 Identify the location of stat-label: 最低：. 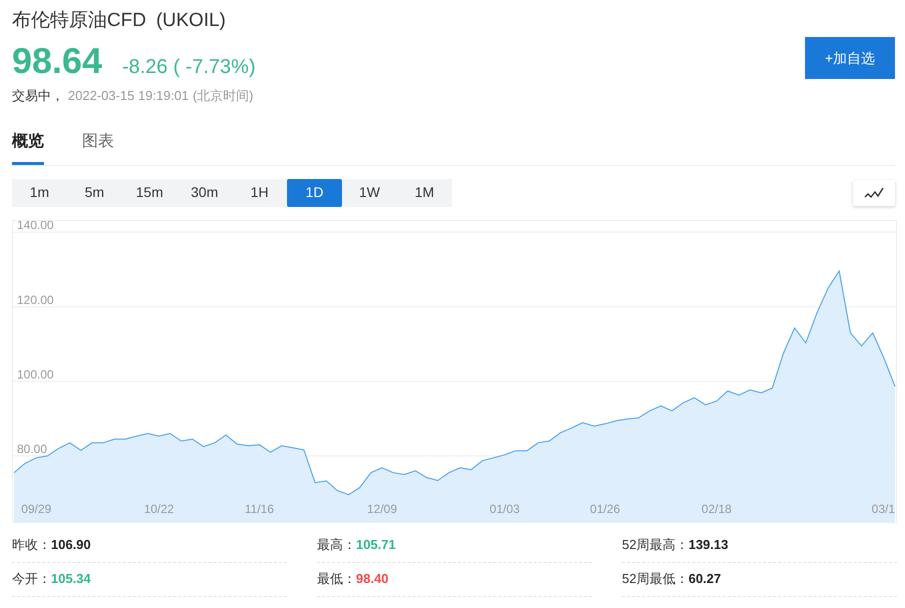
(336, 579).